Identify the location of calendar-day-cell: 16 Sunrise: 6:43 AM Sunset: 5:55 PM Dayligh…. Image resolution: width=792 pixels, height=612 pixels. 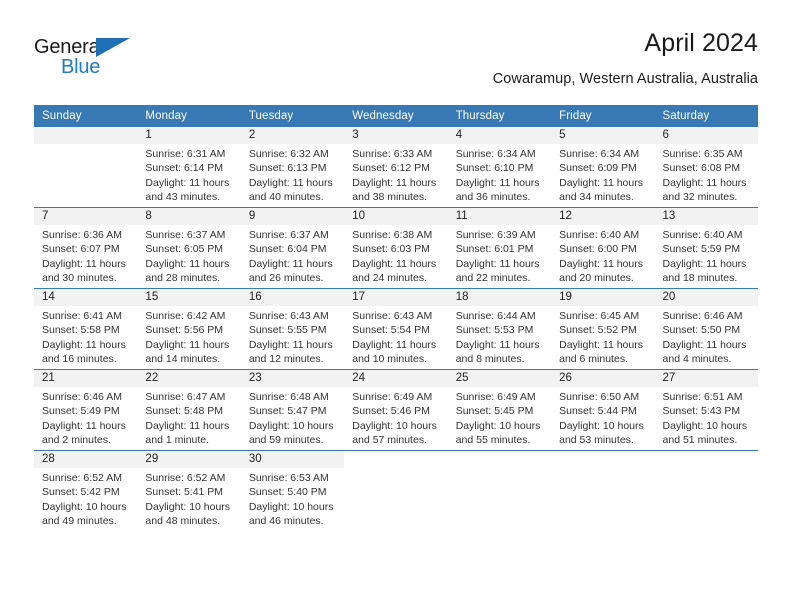
(292, 329).